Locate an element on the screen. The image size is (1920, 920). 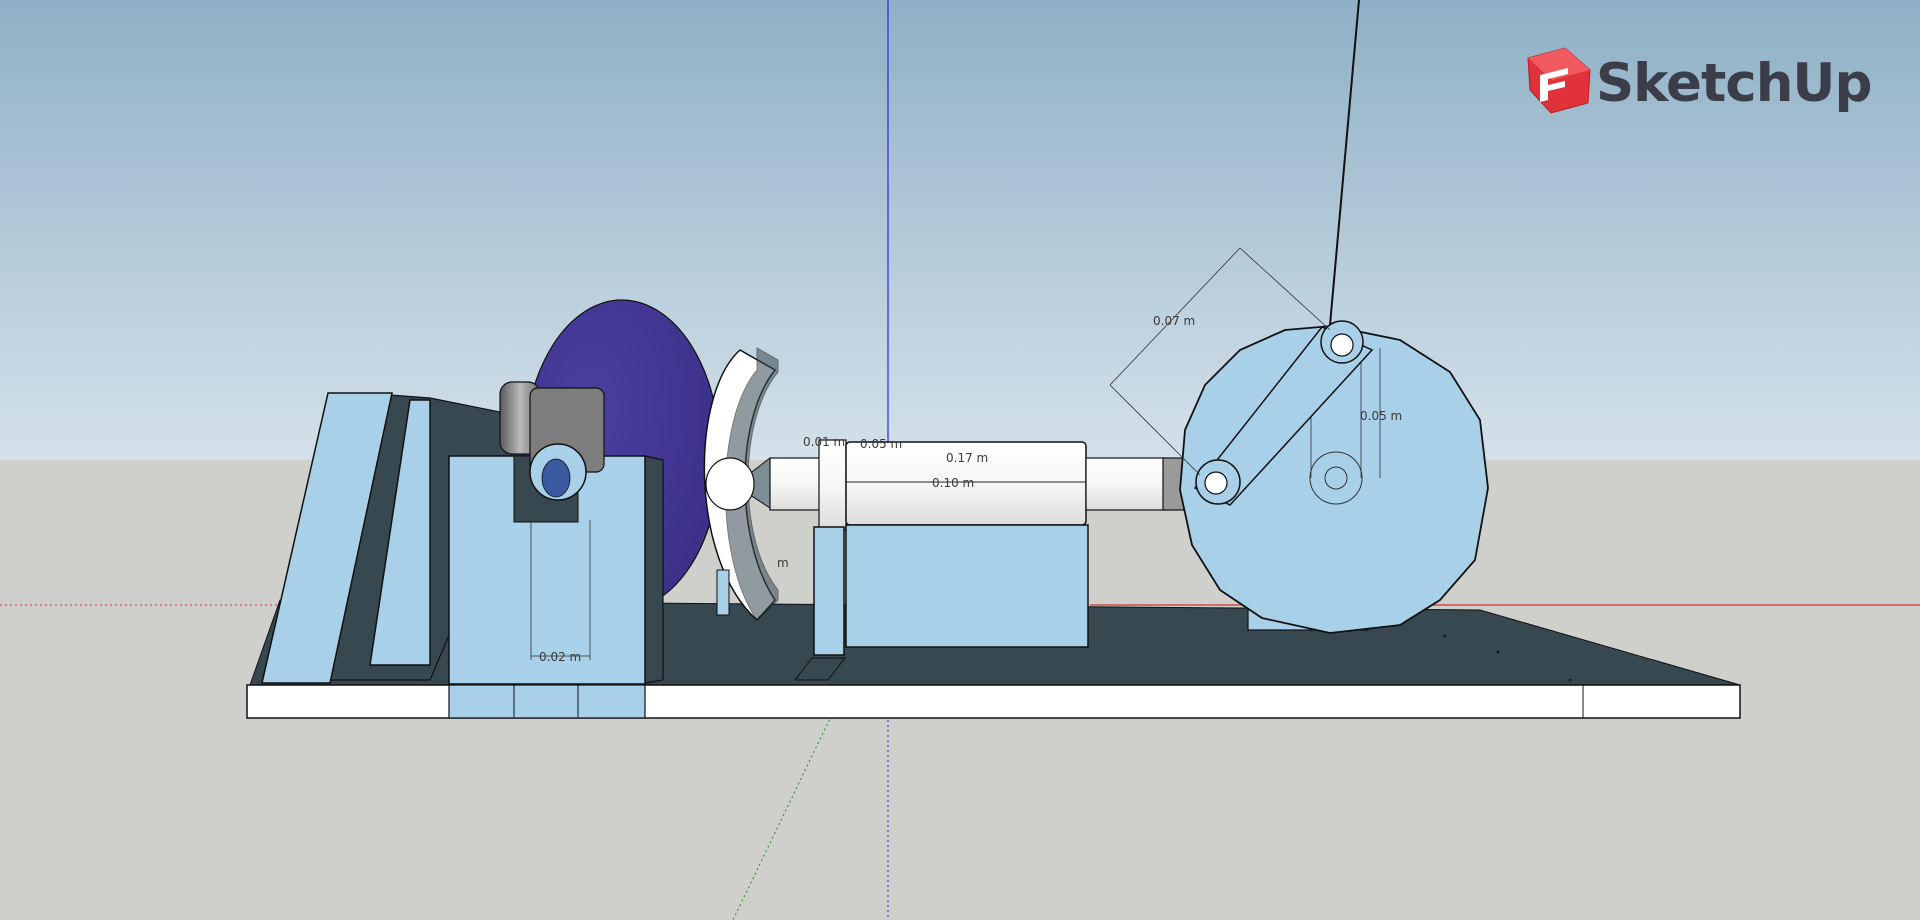
crank-pin-top-hole is located at coordinates (1342, 345).